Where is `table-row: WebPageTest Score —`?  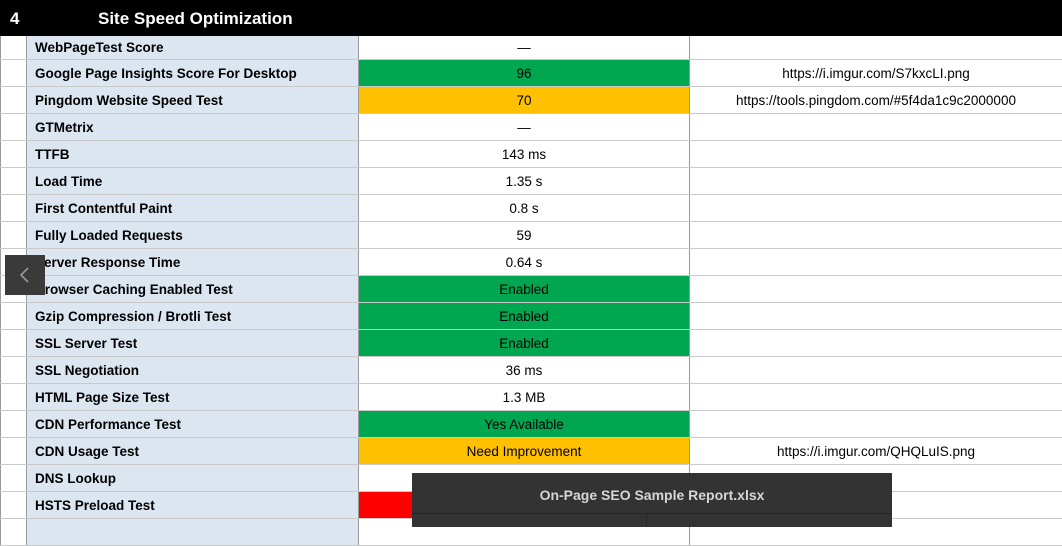 table-row: WebPageTest Score — is located at coordinates (531, 48).